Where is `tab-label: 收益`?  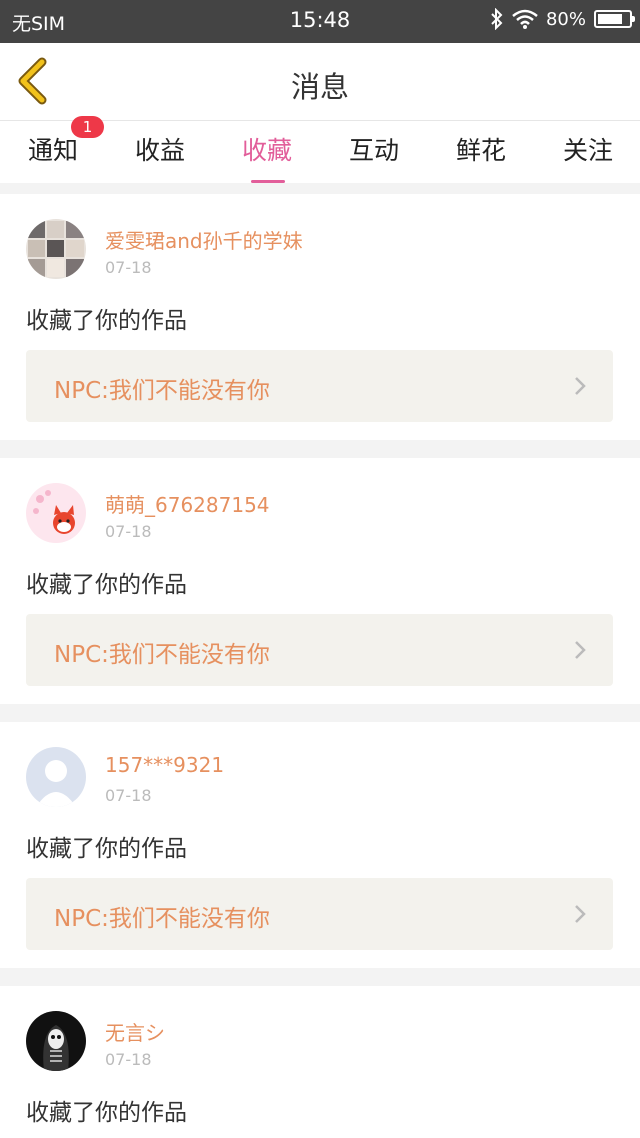 tab-label: 收益 is located at coordinates (159, 150).